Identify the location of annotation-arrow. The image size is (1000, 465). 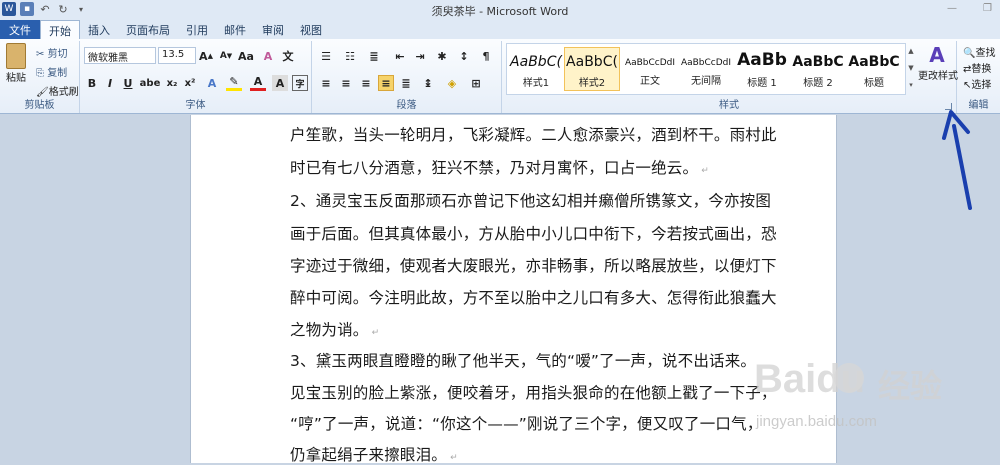
(957, 160).